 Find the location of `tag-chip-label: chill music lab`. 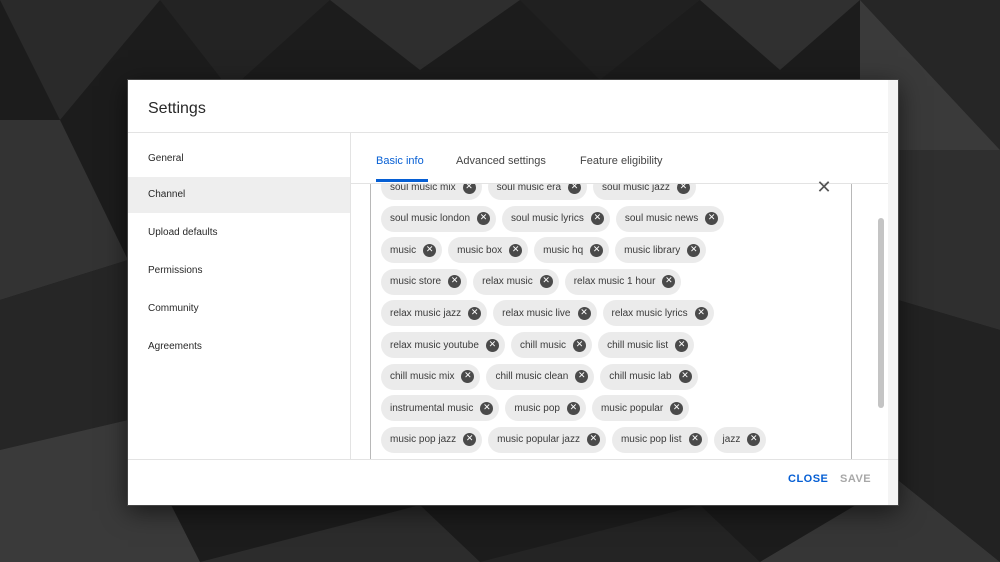

tag-chip-label: chill music lab is located at coordinates (640, 377).